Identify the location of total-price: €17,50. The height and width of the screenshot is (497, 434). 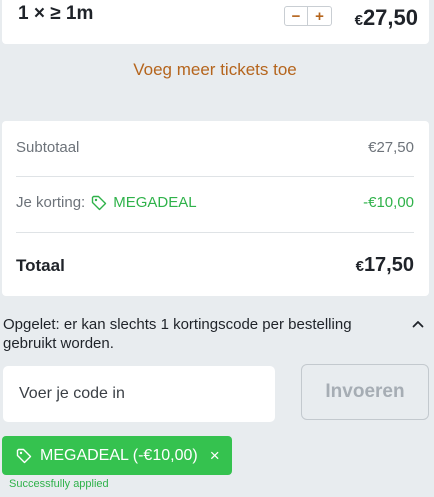
(385, 265).